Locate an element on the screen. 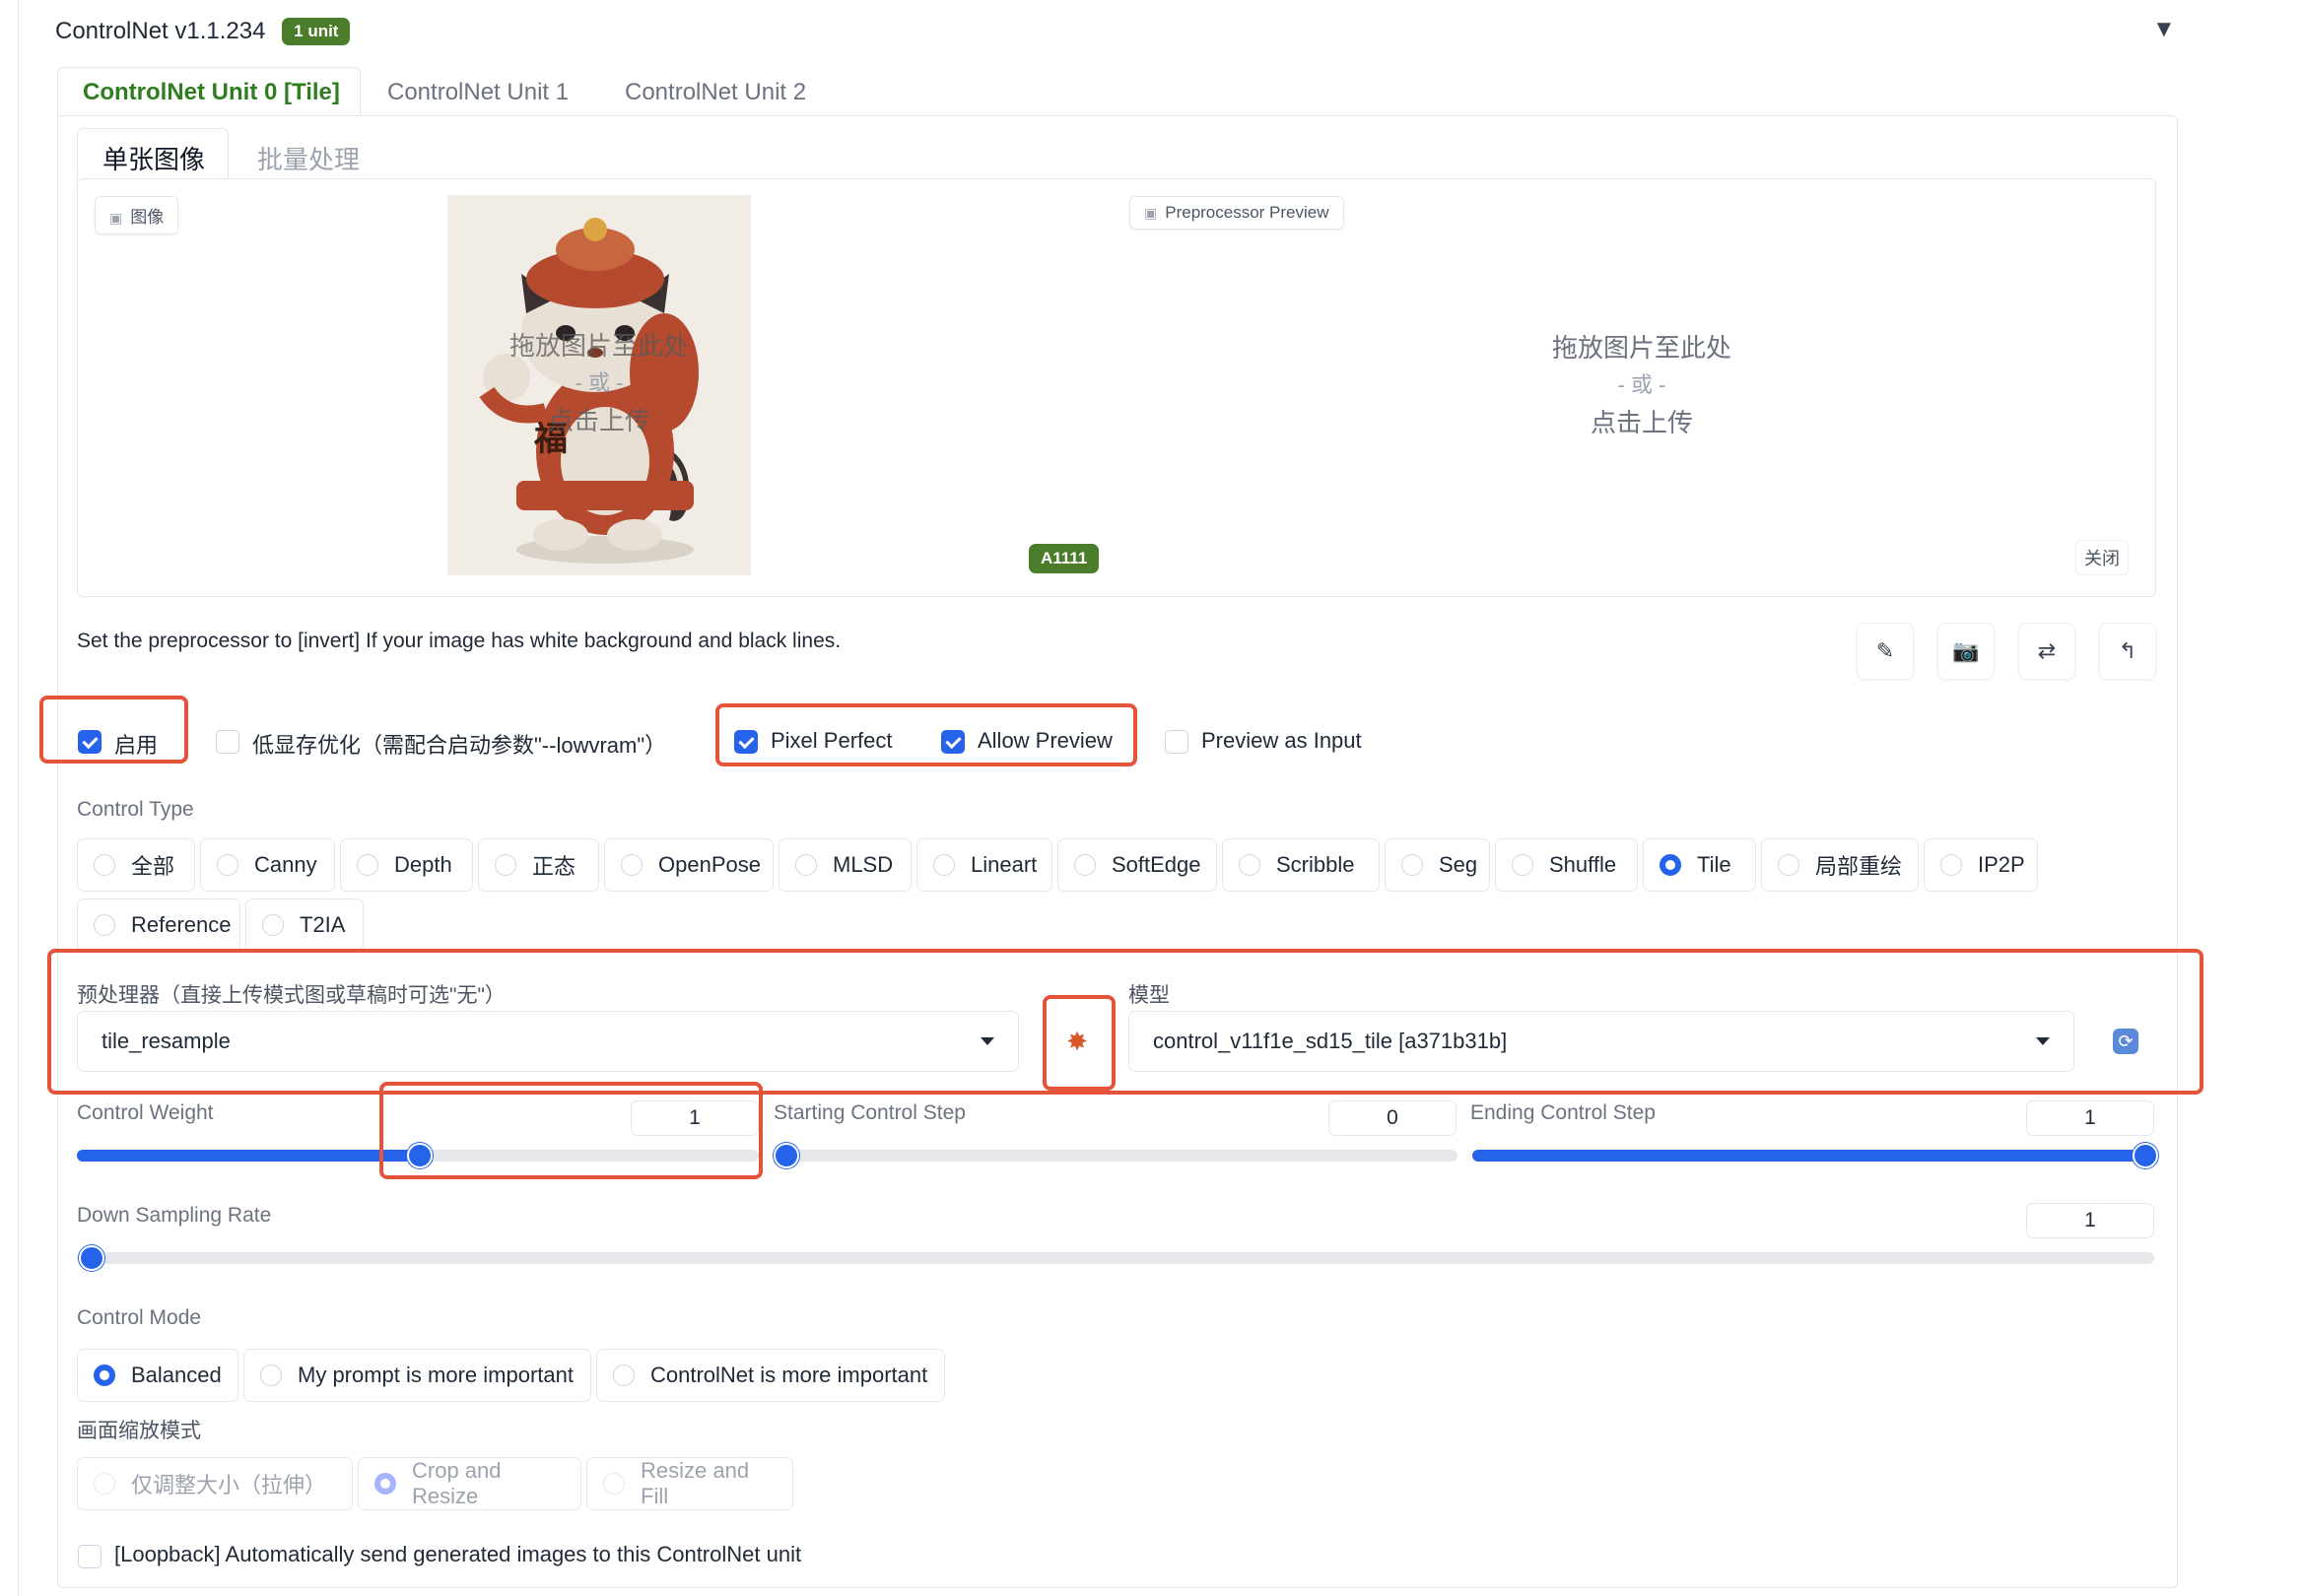 The height and width of the screenshot is (1596, 2304). preview-label-text: Preprocessor Preview is located at coordinates (1247, 213).